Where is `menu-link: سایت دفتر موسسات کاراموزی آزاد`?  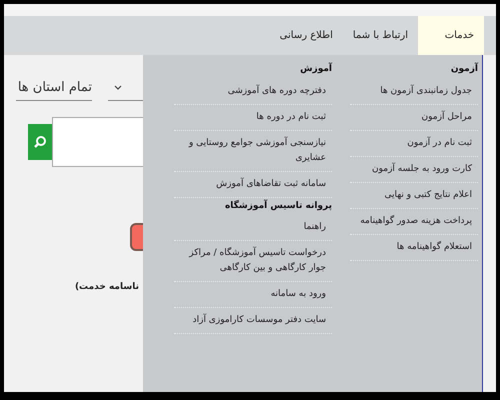 menu-link: سایت دفتر موسسات کاراموزی آزاد is located at coordinates (253, 321).